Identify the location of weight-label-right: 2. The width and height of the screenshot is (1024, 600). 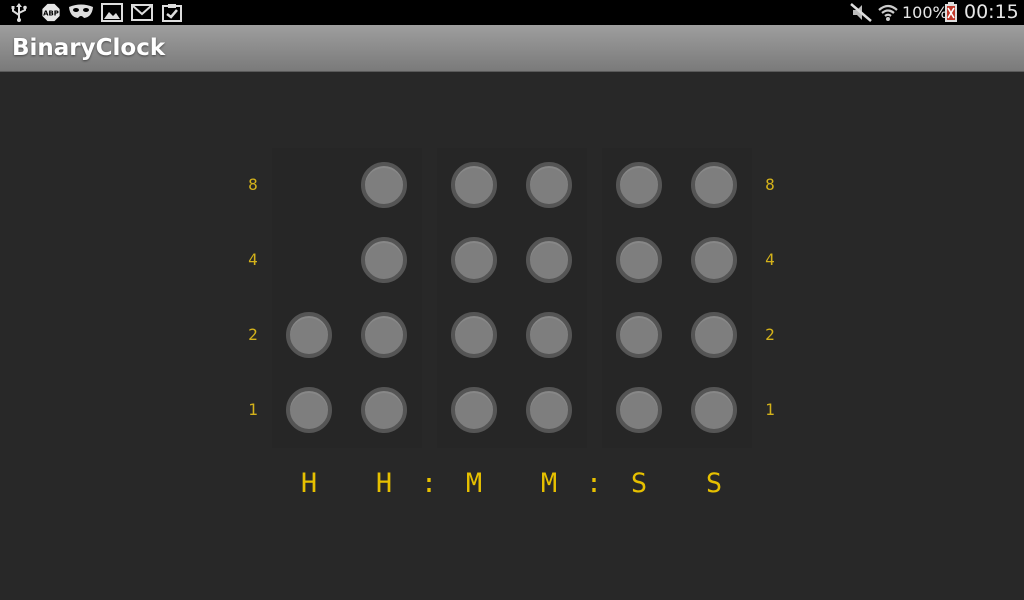
(770, 334).